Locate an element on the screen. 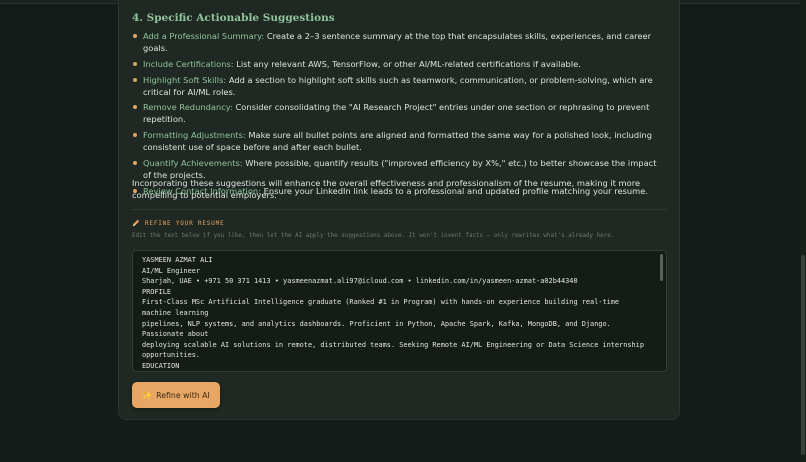 The image size is (806, 462). sparkle-icon: ✨ is located at coordinates (147, 395).